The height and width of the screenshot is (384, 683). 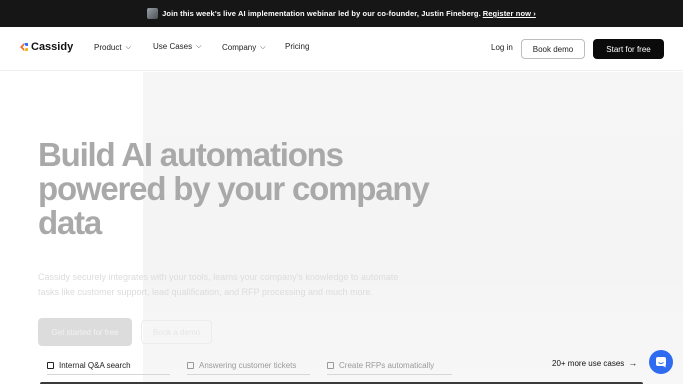 What do you see at coordinates (239, 47) in the screenshot?
I see `nav-company-label: Company` at bounding box center [239, 47].